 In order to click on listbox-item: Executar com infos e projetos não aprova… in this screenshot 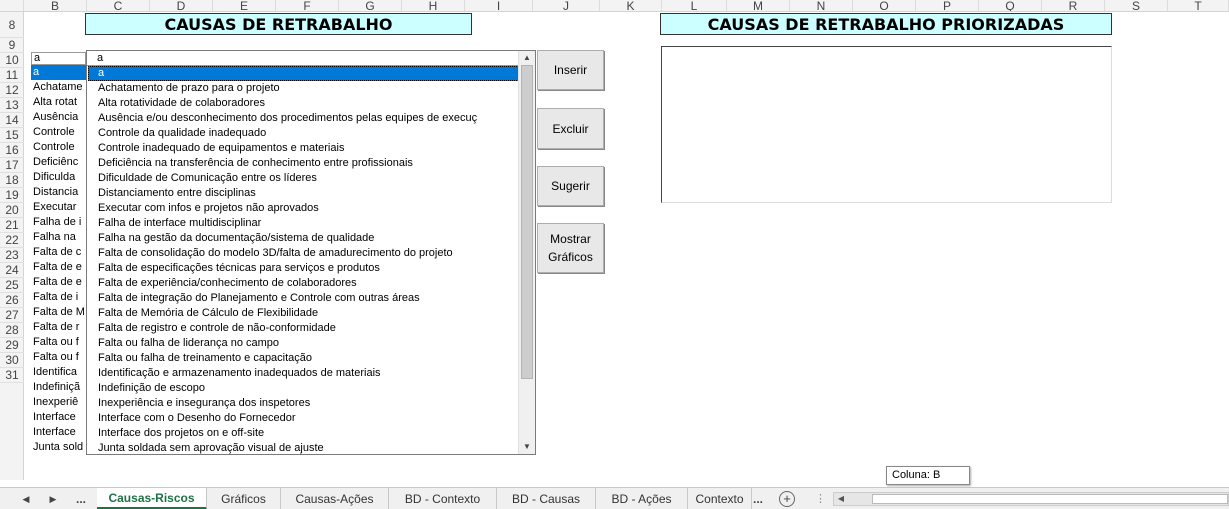, I will do `click(303, 208)`.